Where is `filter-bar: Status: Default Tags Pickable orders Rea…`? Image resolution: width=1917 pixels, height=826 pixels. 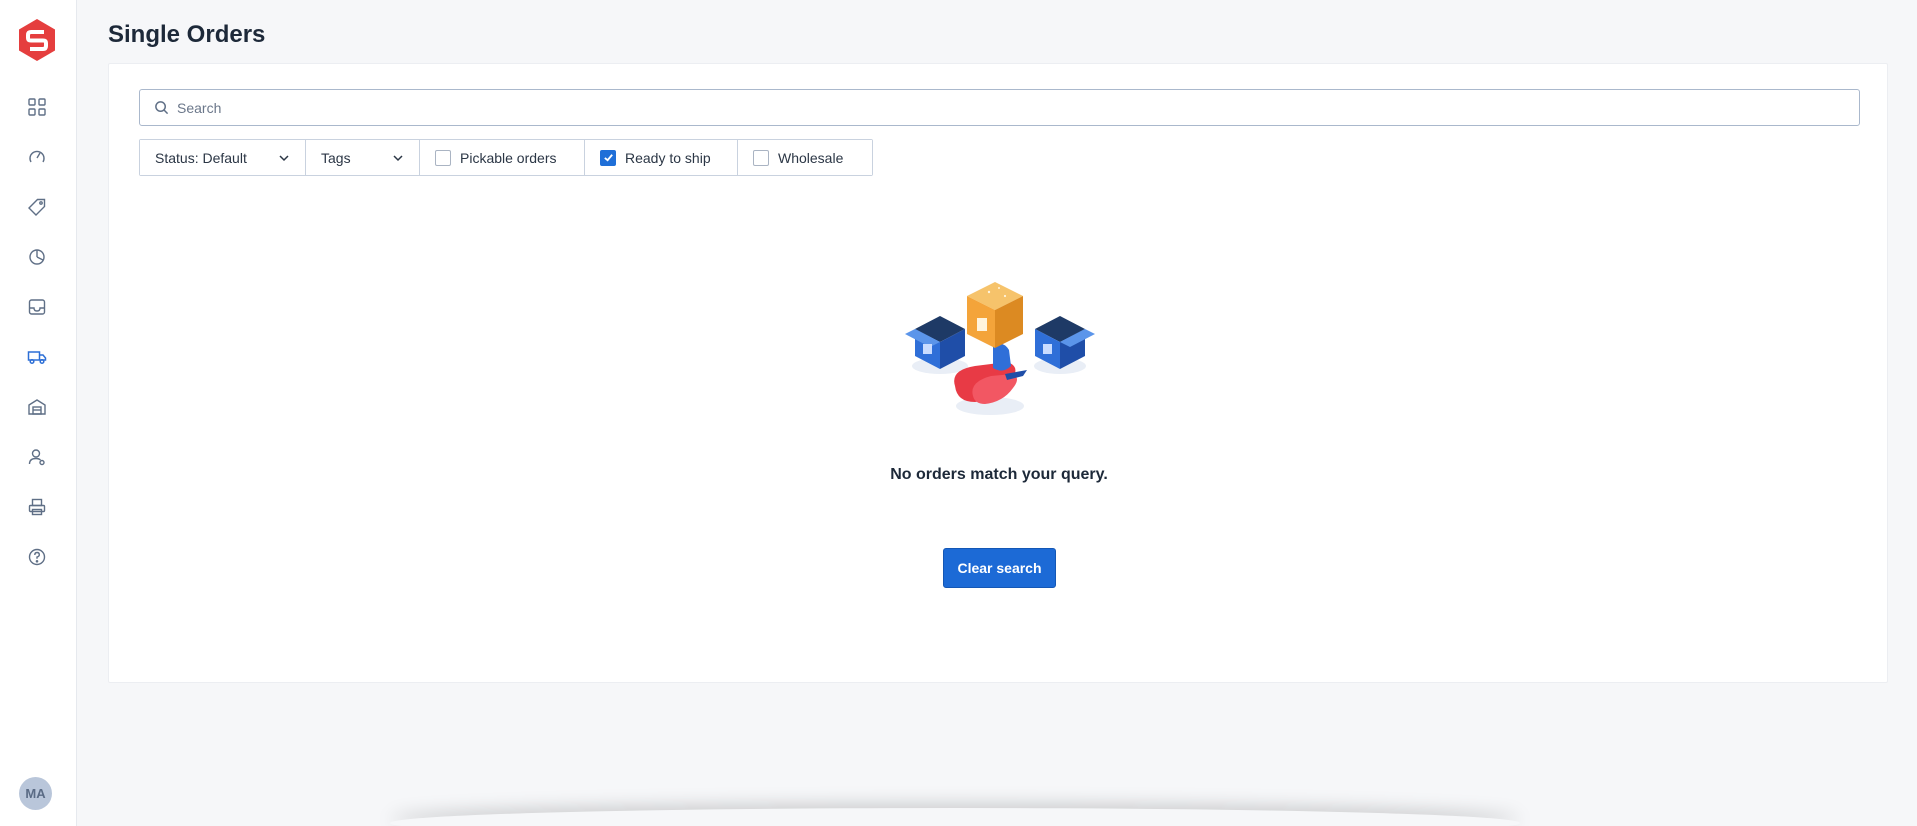
filter-bar: Status: Default Tags Pickable orders Rea… is located at coordinates (506, 157).